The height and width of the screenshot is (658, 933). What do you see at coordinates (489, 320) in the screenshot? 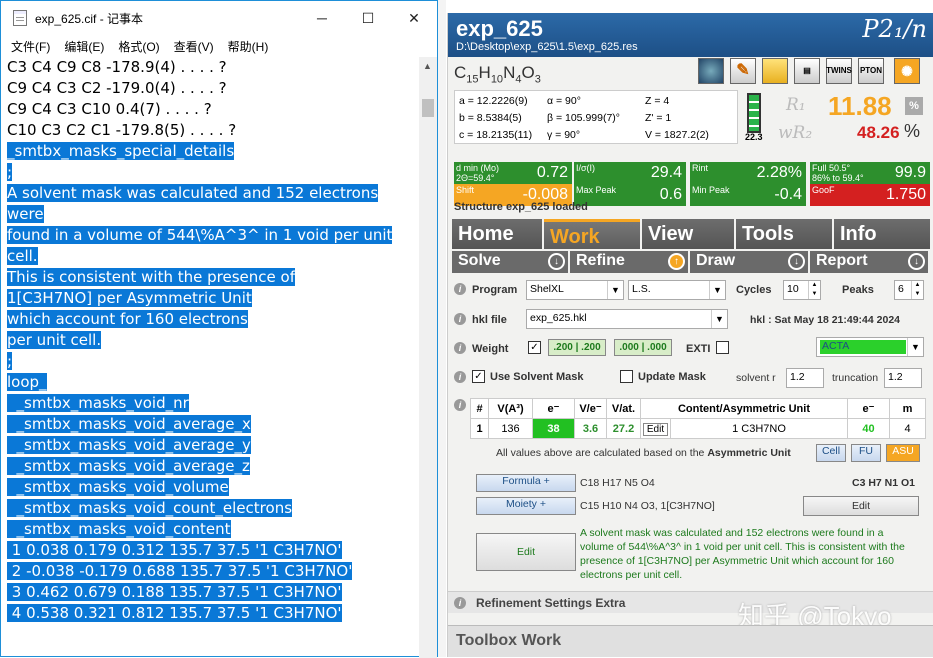
I see `hkl-label: hkl file` at bounding box center [489, 320].